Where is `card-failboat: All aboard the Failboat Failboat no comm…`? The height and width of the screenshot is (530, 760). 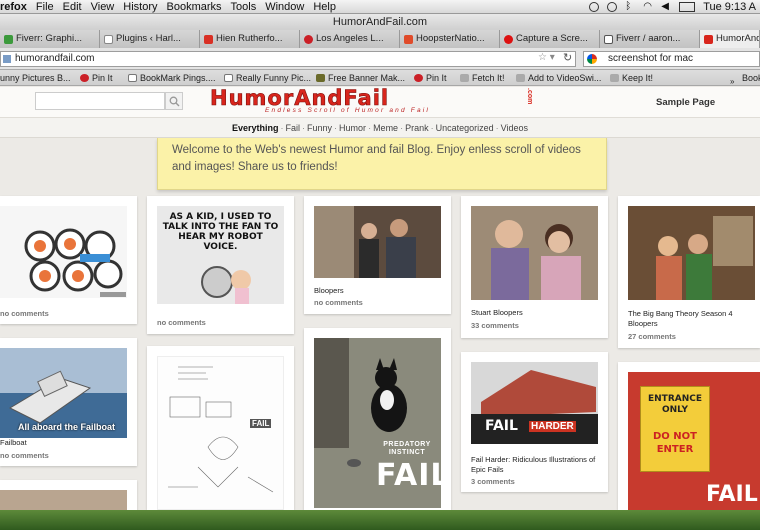
card-failboat: All aboard the Failboat Failboat no comm… is located at coordinates (68, 402).